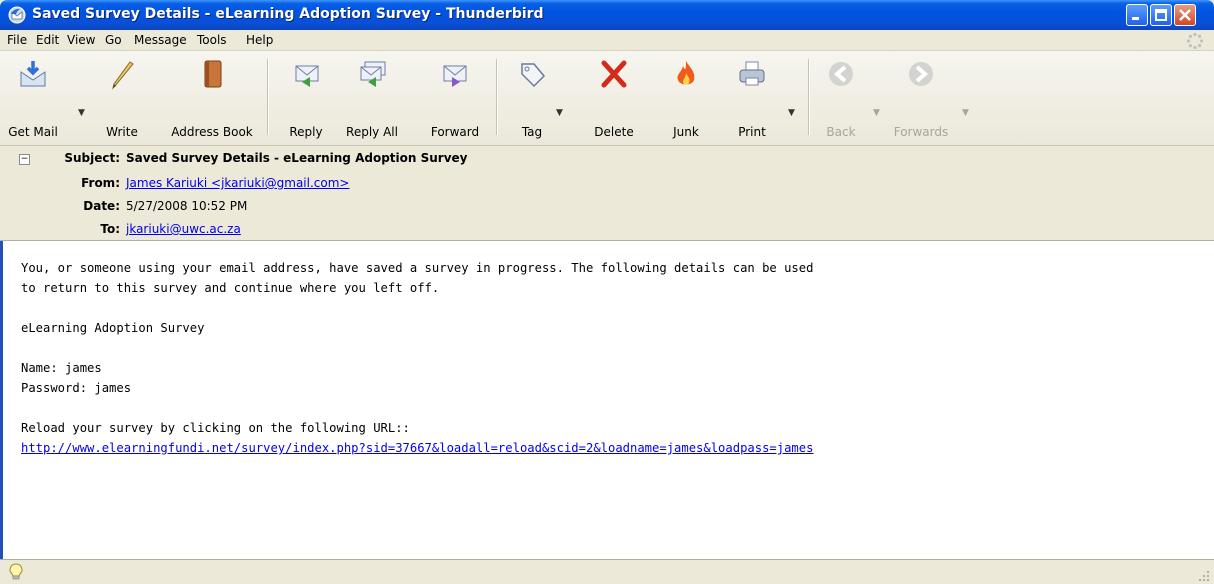  I want to click on maximize-icon, so click(1161, 15).